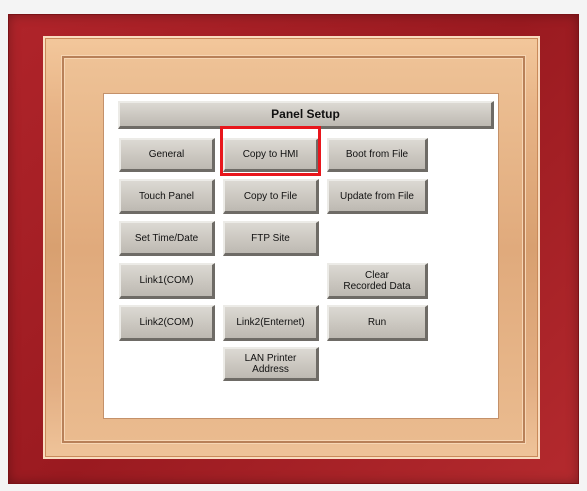 The height and width of the screenshot is (491, 587). I want to click on copy-to-hmi-button: Copy to HMI, so click(271, 155).